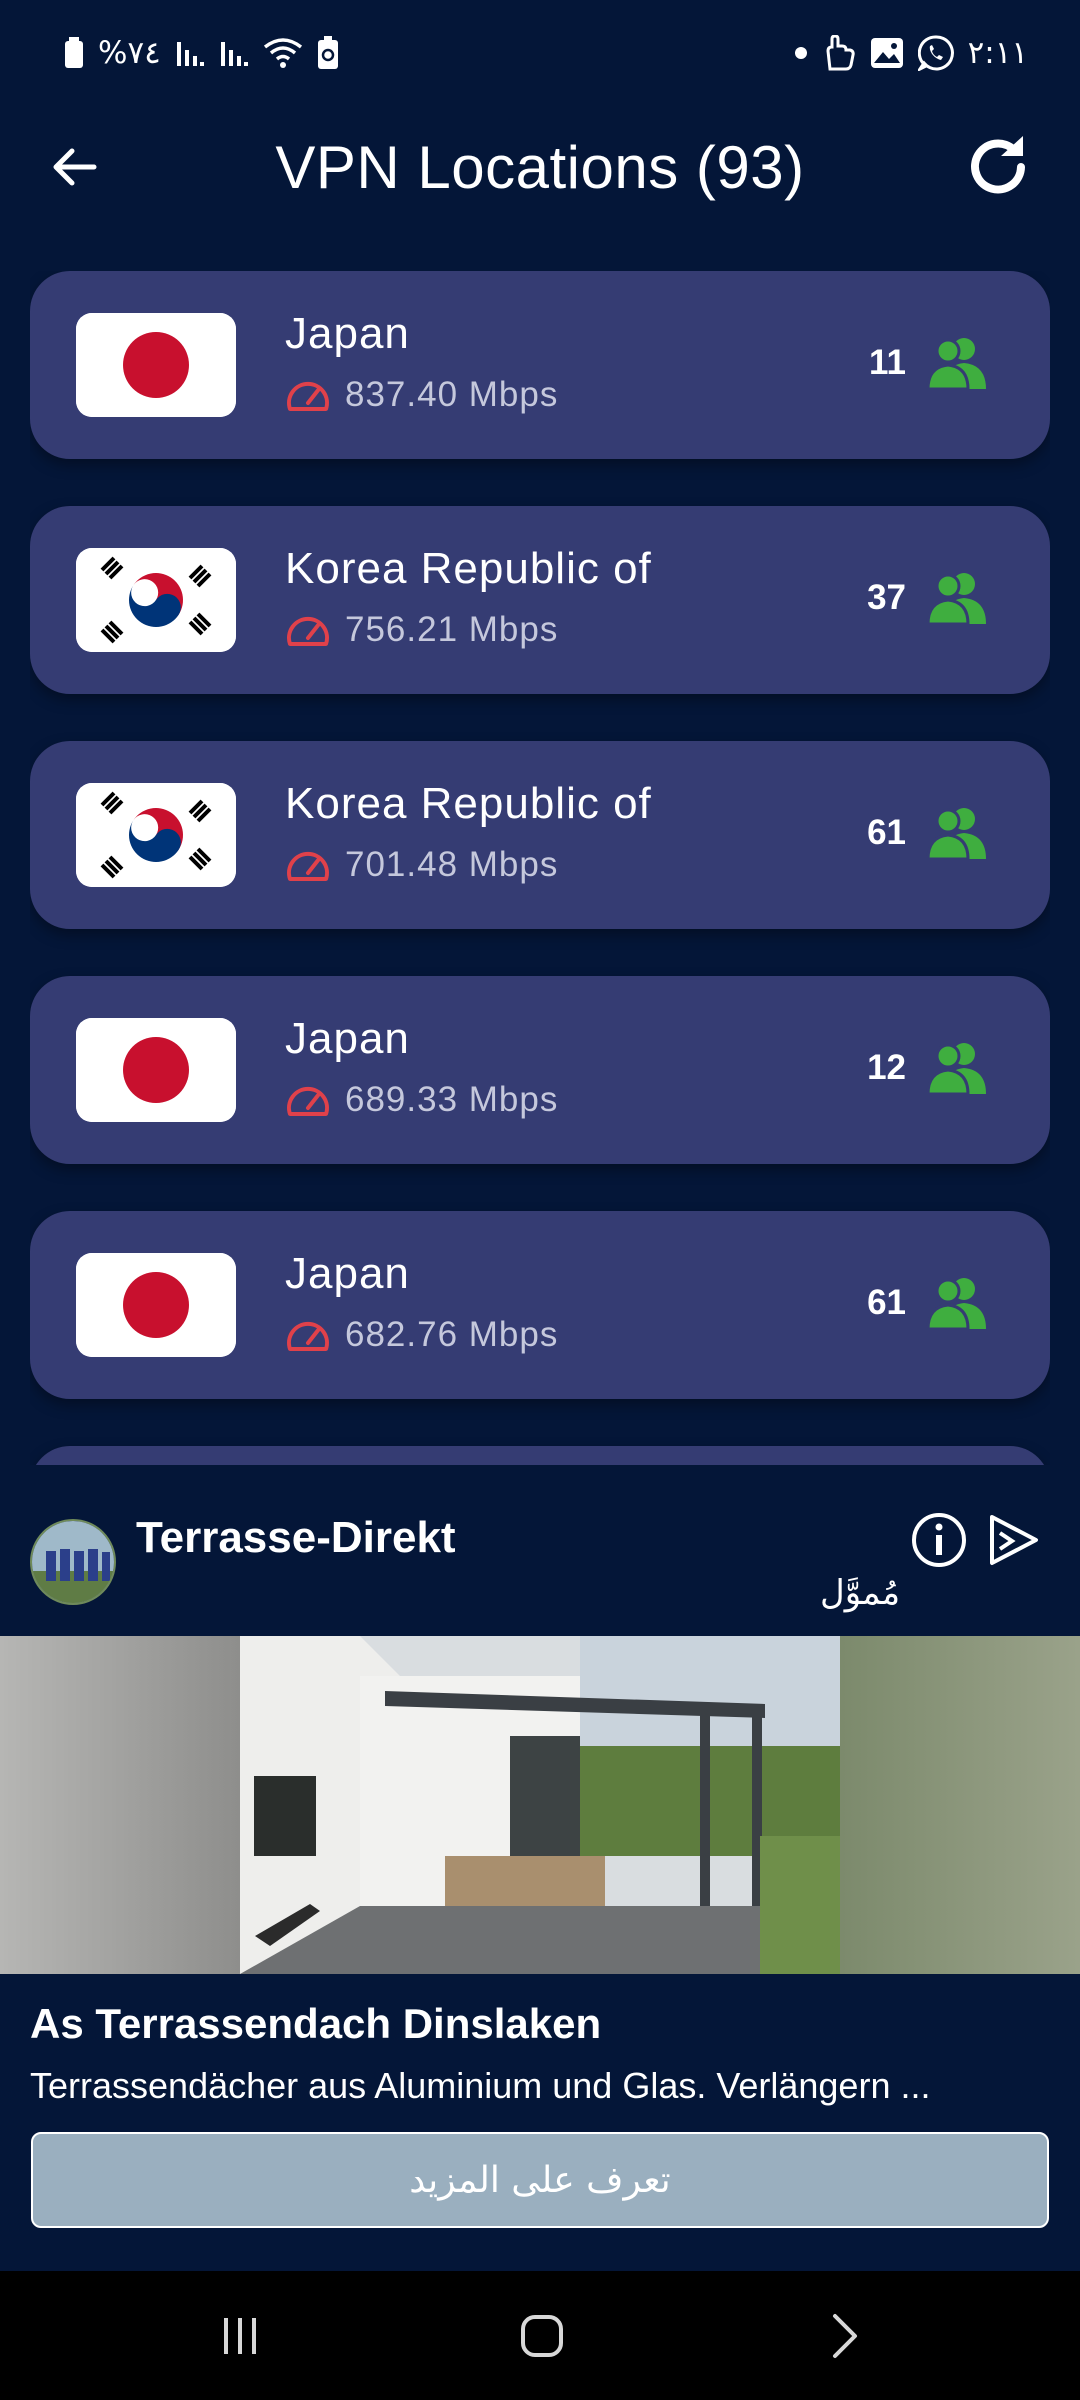 This screenshot has height=2400, width=1080. What do you see at coordinates (129, 52) in the screenshot?
I see `battery-percent: %٧٤` at bounding box center [129, 52].